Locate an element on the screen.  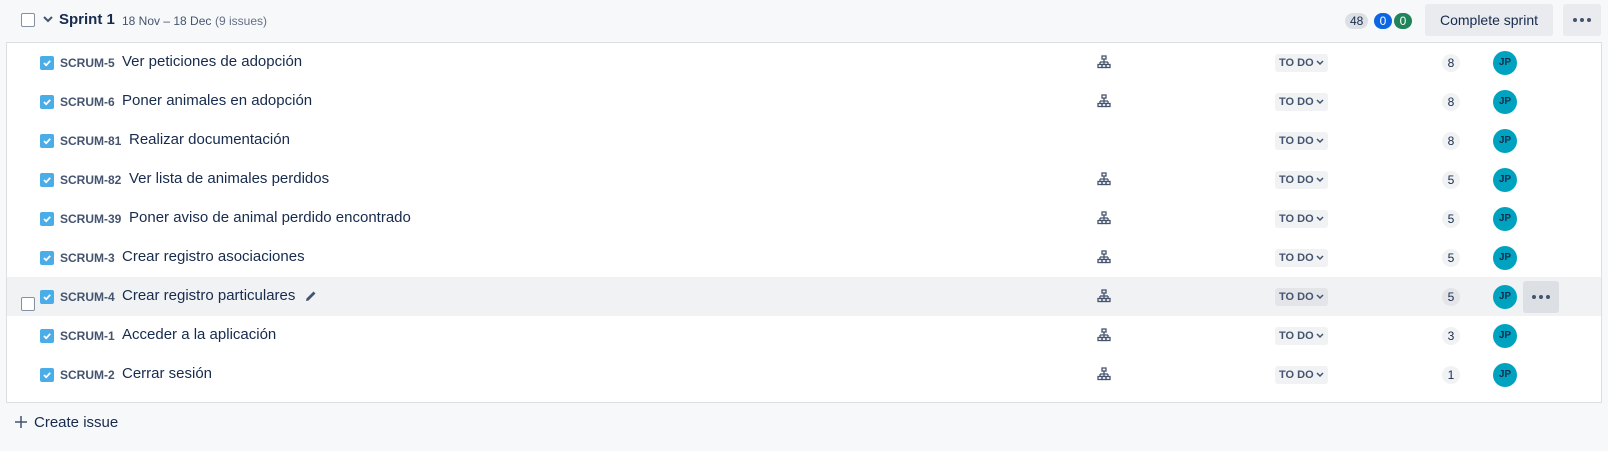
issue-key: SCRUM-82 is located at coordinates (90, 180).